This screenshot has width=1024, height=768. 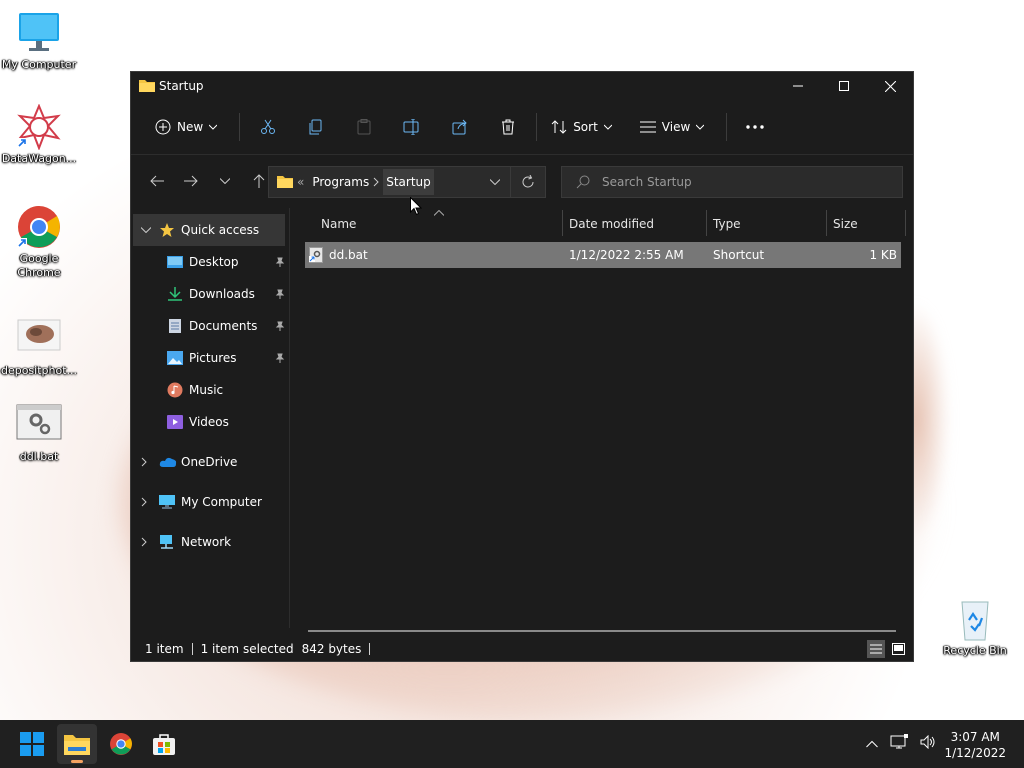 I want to click on music-icon, so click(x=175, y=390).